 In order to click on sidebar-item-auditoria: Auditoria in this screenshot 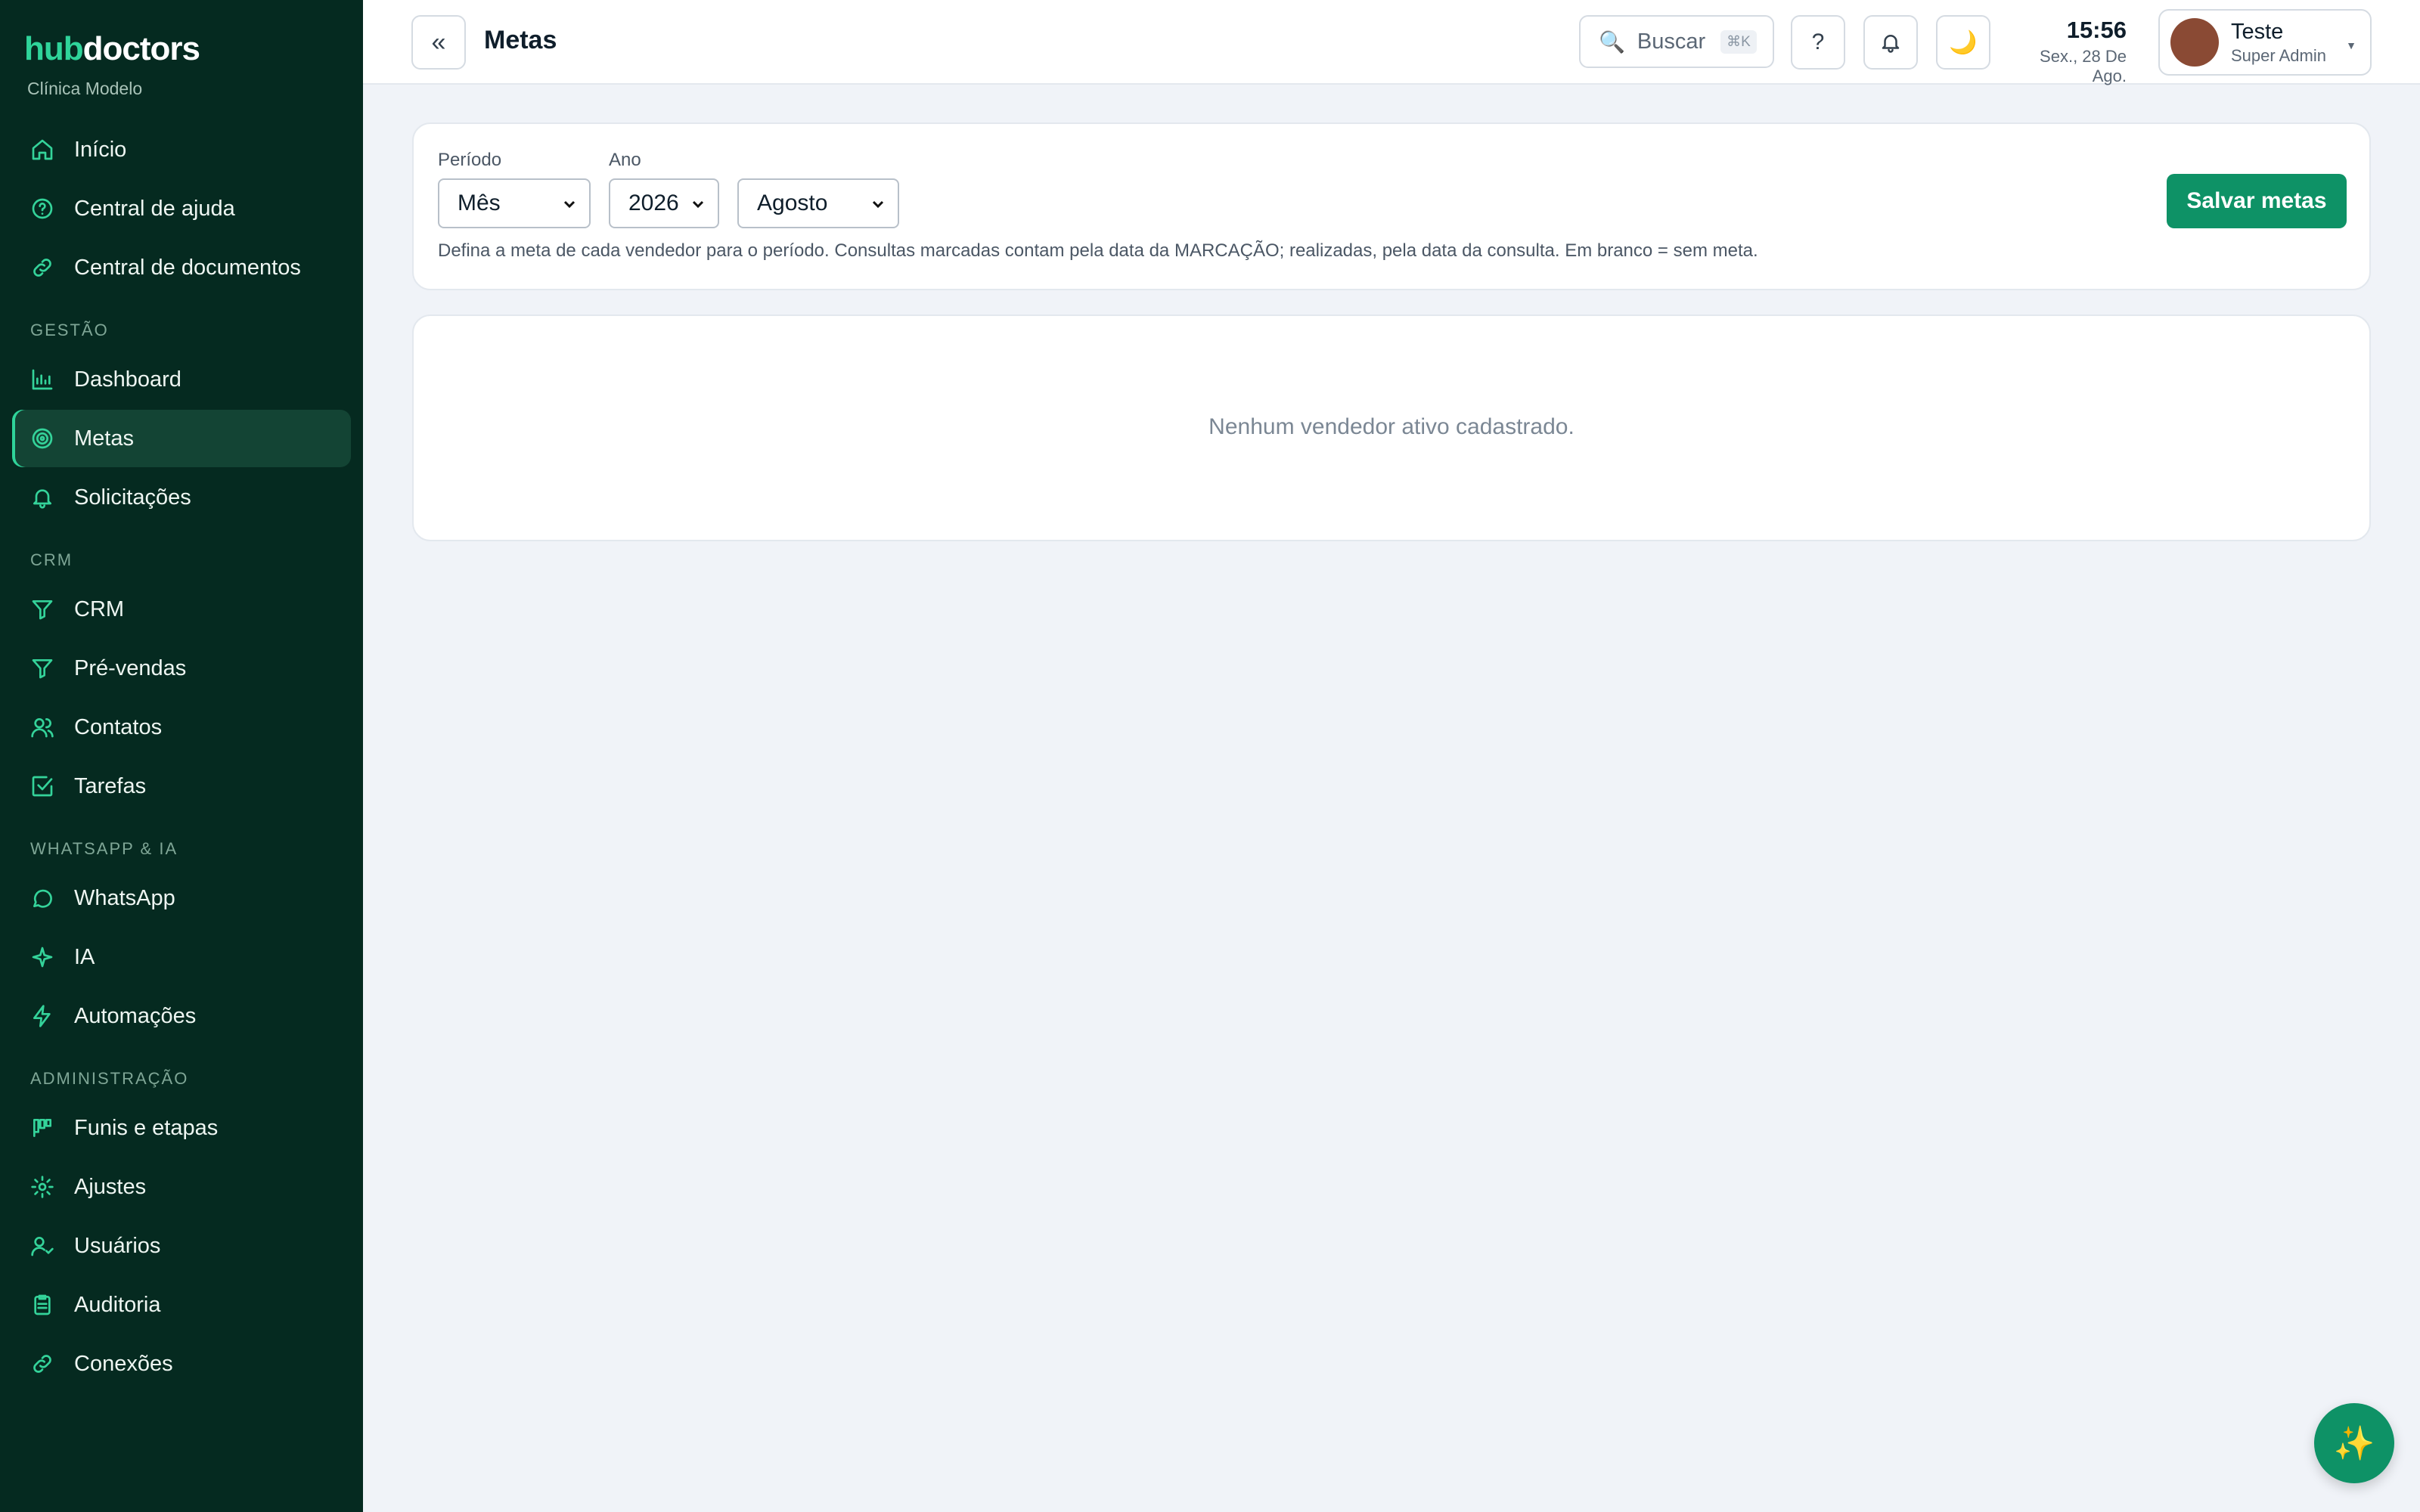, I will do `click(181, 1305)`.